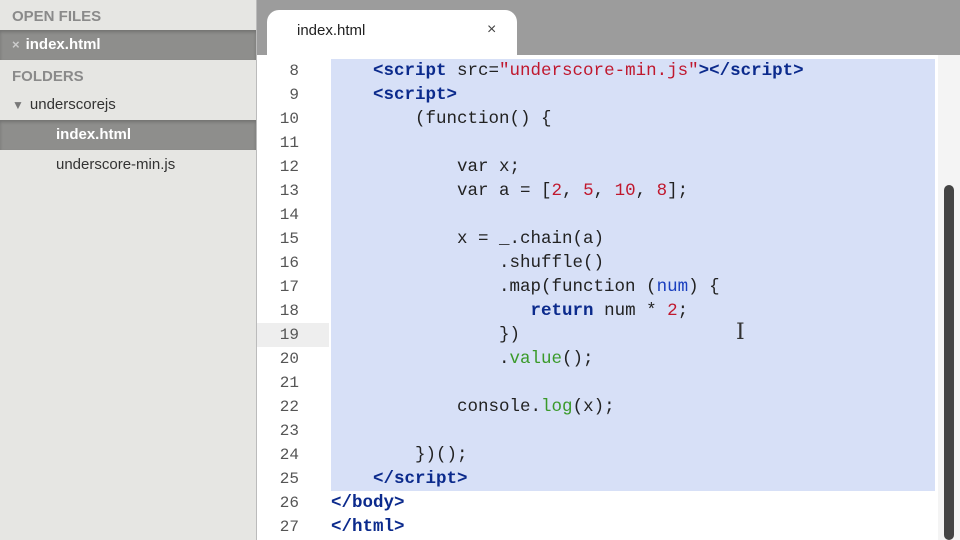 This screenshot has height=540, width=960. Describe the element at coordinates (625, 191) in the screenshot. I see `code-token: 10` at that location.